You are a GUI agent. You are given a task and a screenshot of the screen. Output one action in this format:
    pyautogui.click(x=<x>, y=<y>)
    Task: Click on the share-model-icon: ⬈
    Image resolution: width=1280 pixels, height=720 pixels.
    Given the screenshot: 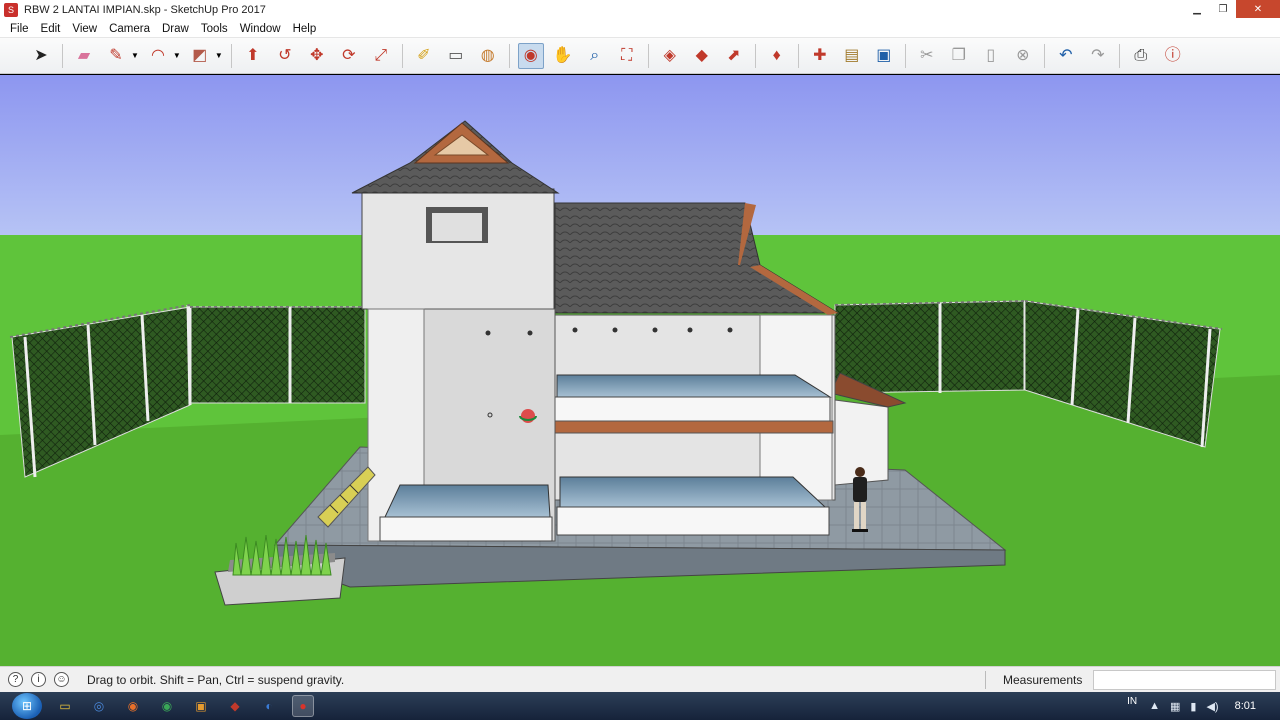 What is the action you would take?
    pyautogui.click(x=734, y=56)
    